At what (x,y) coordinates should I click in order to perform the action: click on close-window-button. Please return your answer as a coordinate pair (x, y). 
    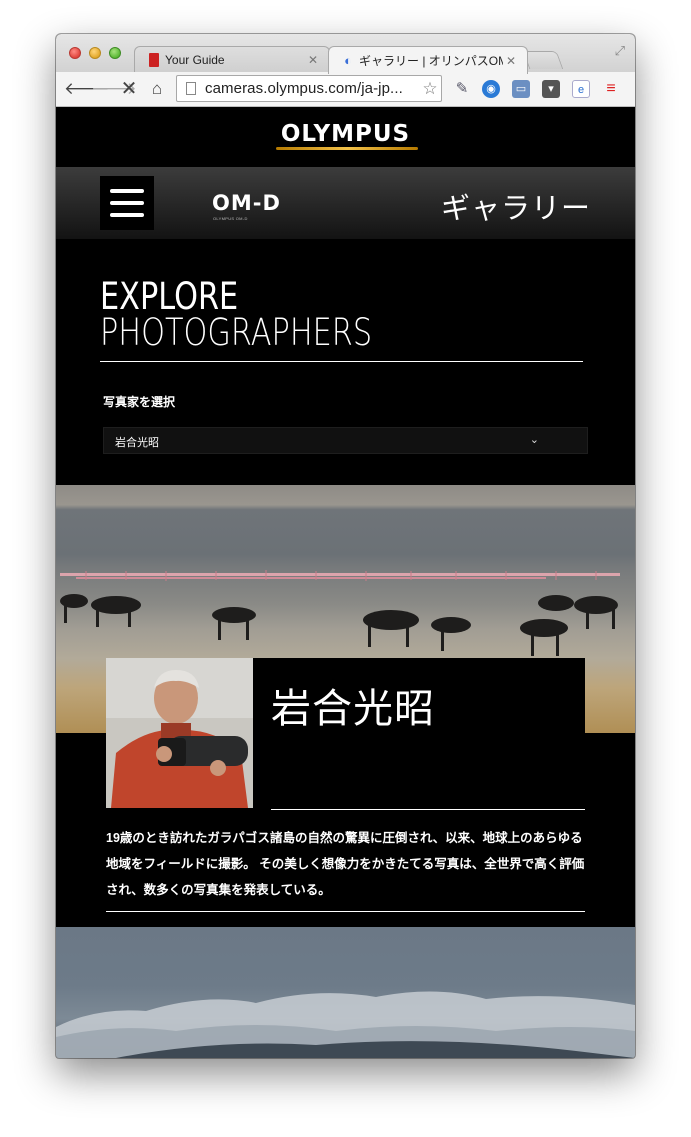
    Looking at the image, I should click on (75, 53).